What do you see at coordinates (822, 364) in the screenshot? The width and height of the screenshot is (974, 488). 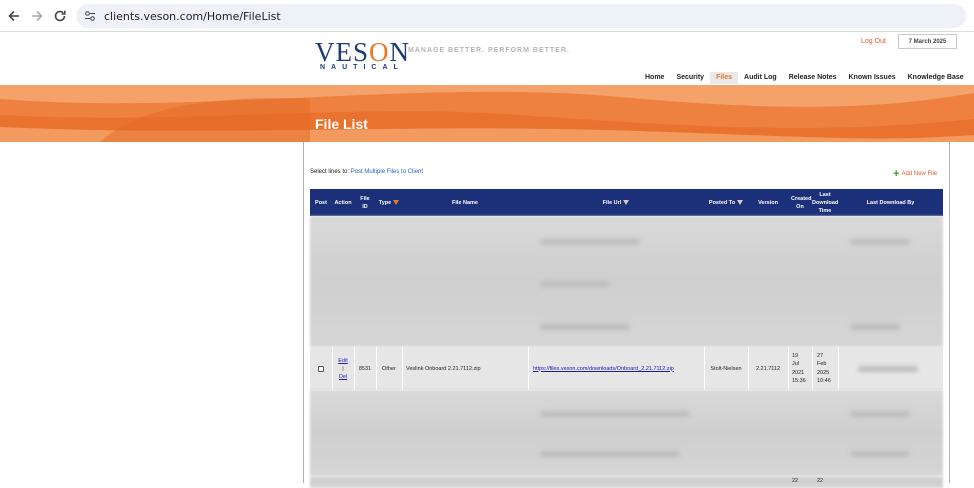 I see `last-download-month: Feb` at bounding box center [822, 364].